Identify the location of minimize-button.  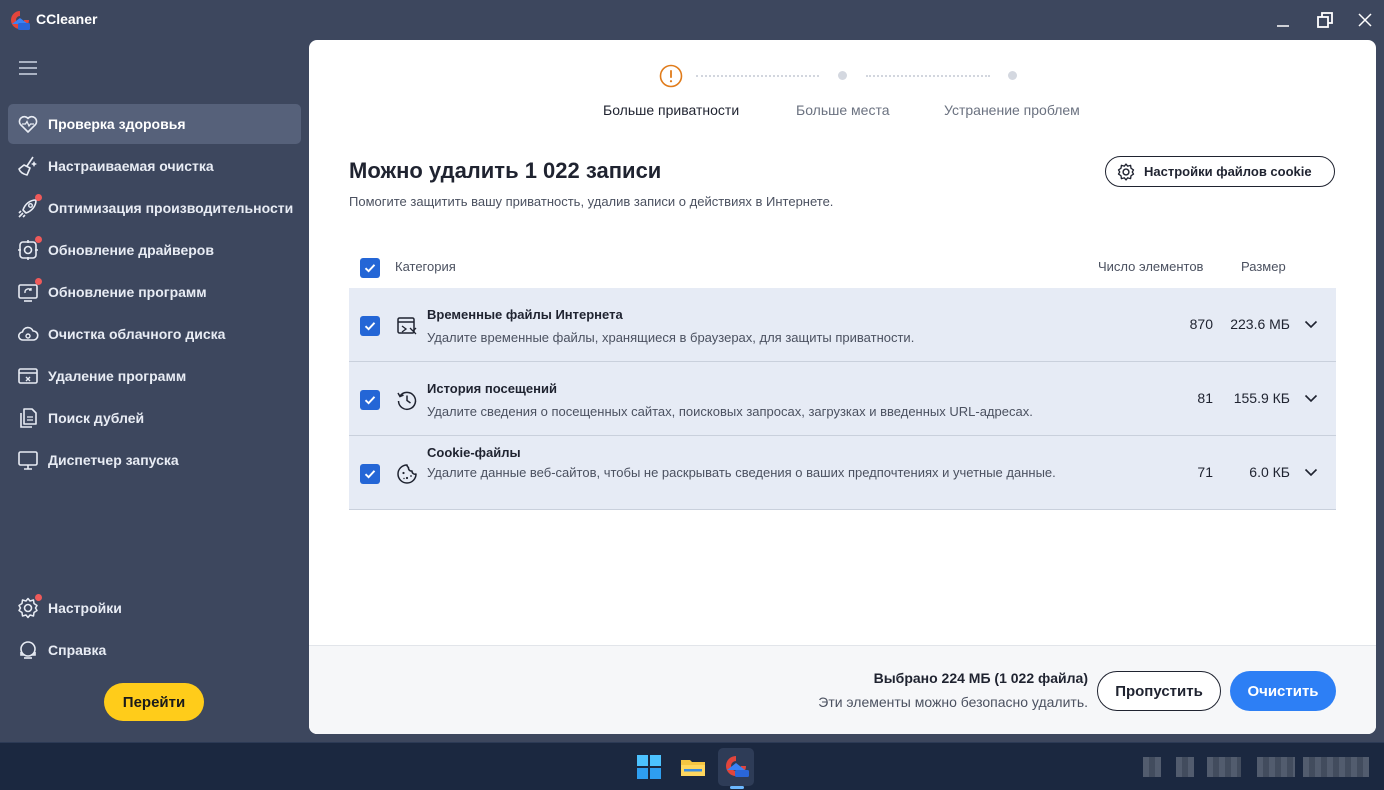
(1283, 20).